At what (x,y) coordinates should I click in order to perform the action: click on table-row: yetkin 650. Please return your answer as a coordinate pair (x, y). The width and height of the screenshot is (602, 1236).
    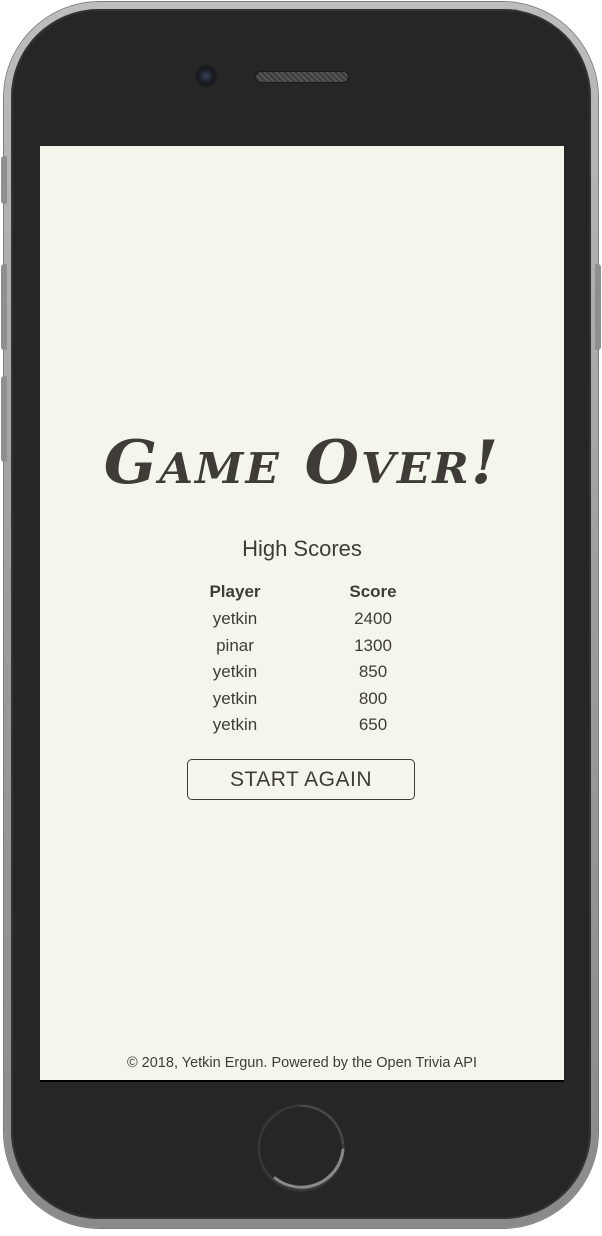
    Looking at the image, I should click on (304, 725).